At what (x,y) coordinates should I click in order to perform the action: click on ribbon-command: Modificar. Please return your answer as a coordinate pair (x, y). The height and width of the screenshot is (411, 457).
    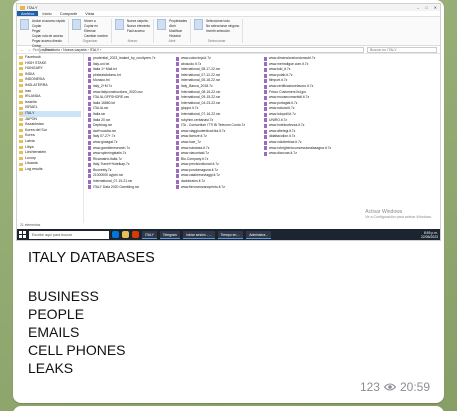
    Looking at the image, I should click on (178, 31).